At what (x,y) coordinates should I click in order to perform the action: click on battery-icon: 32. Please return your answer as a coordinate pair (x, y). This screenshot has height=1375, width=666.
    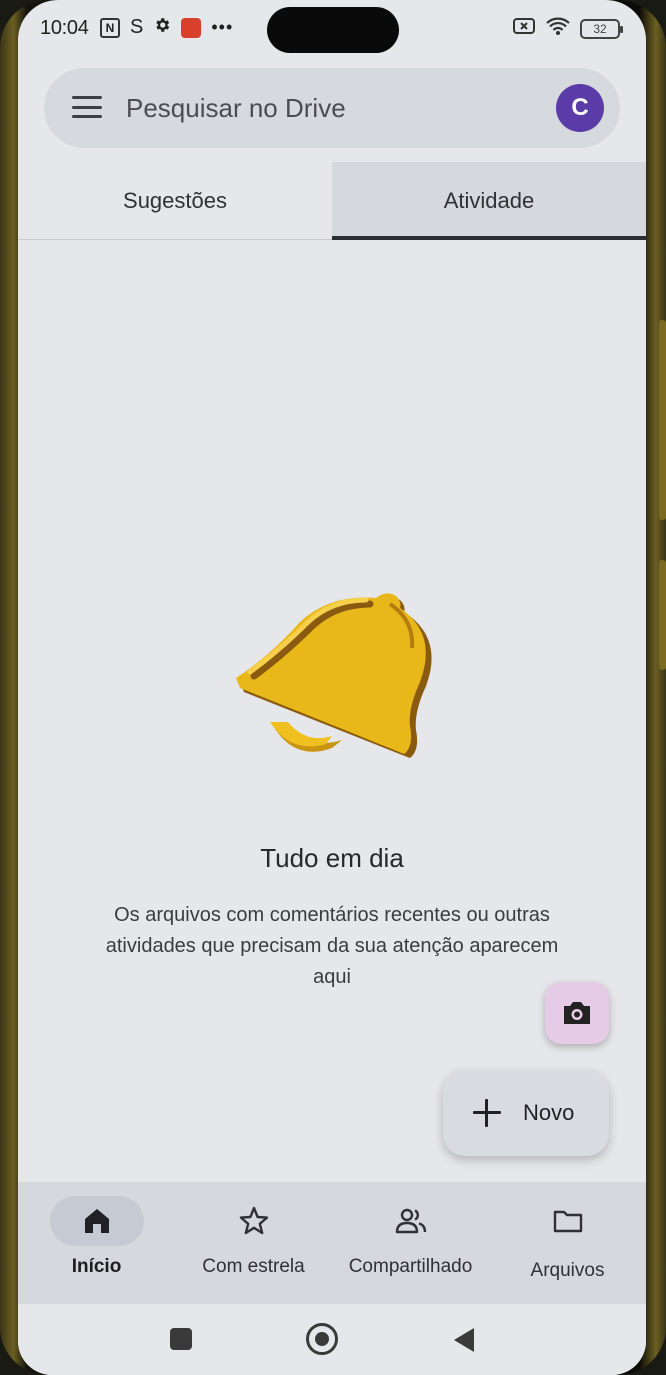
    Looking at the image, I should click on (601, 28).